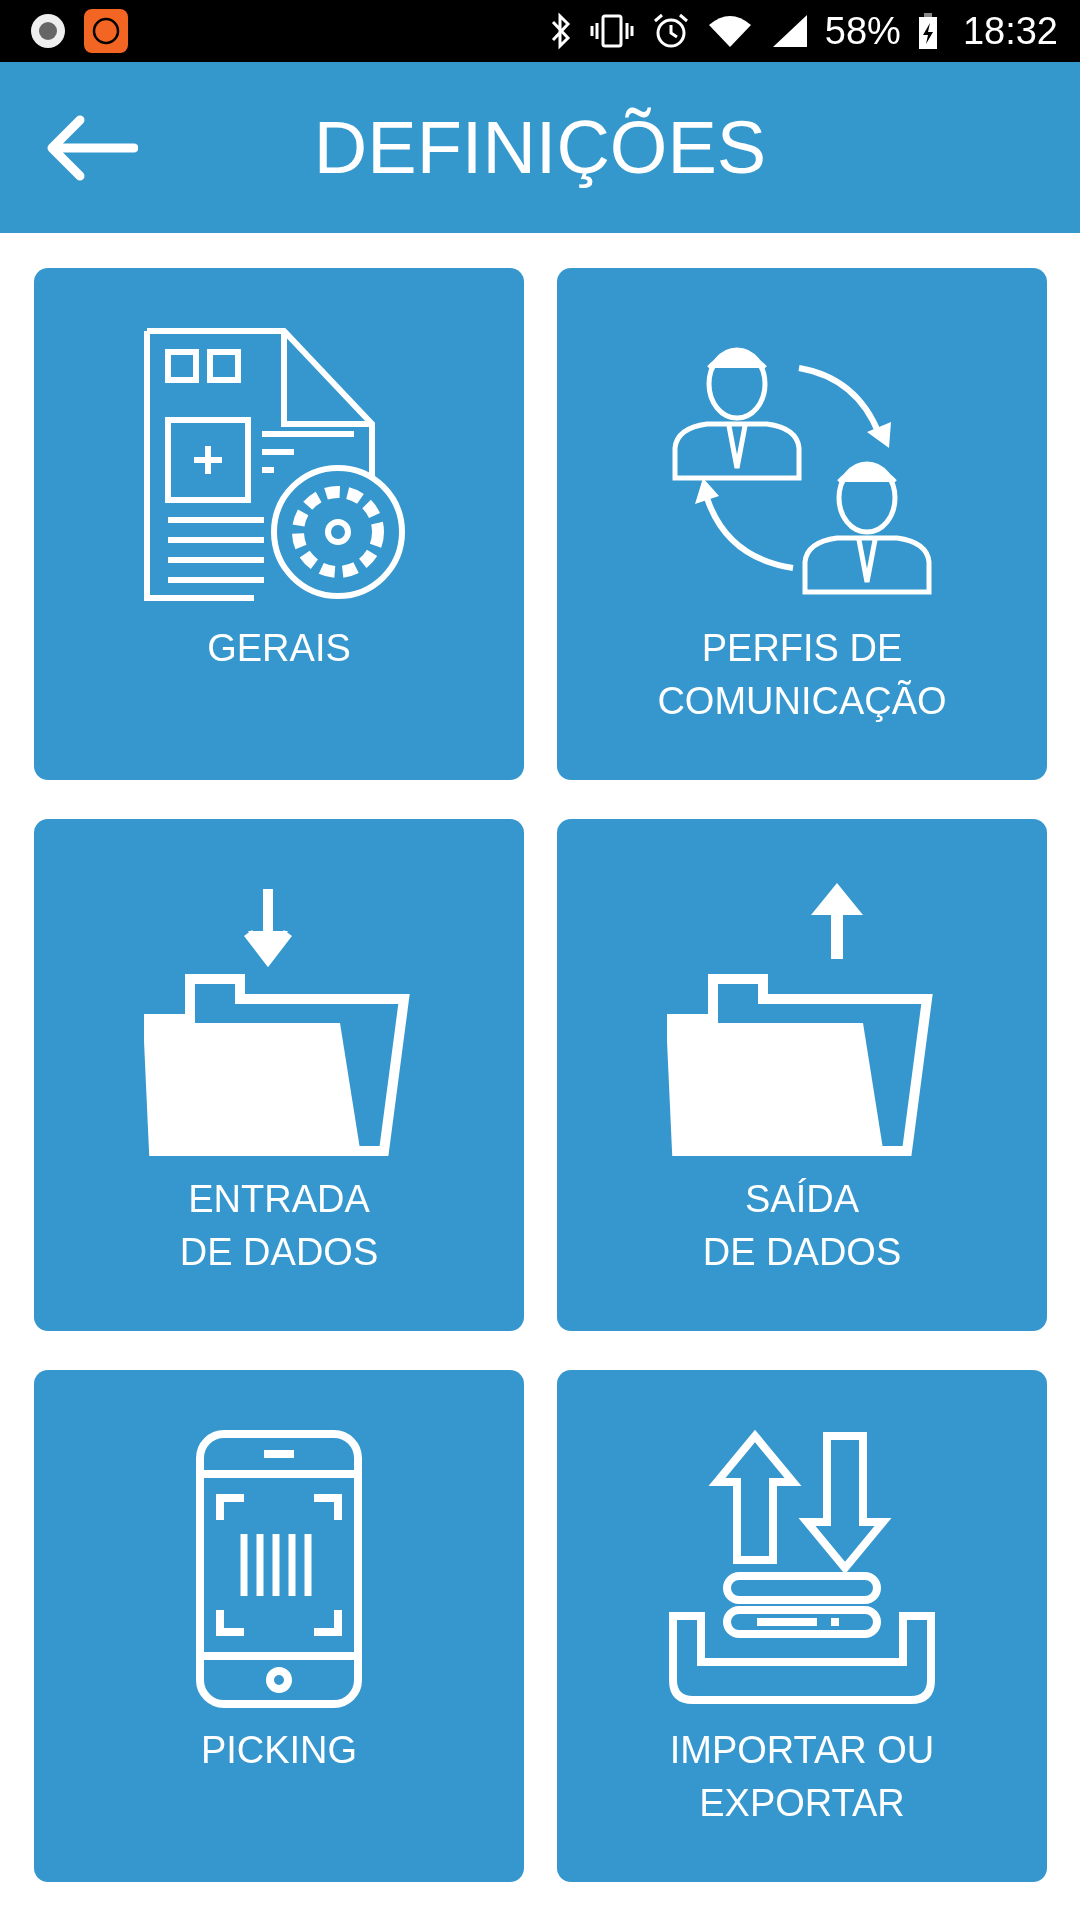 The height and width of the screenshot is (1920, 1080). I want to click on back-arrow-icon, so click(92, 147).